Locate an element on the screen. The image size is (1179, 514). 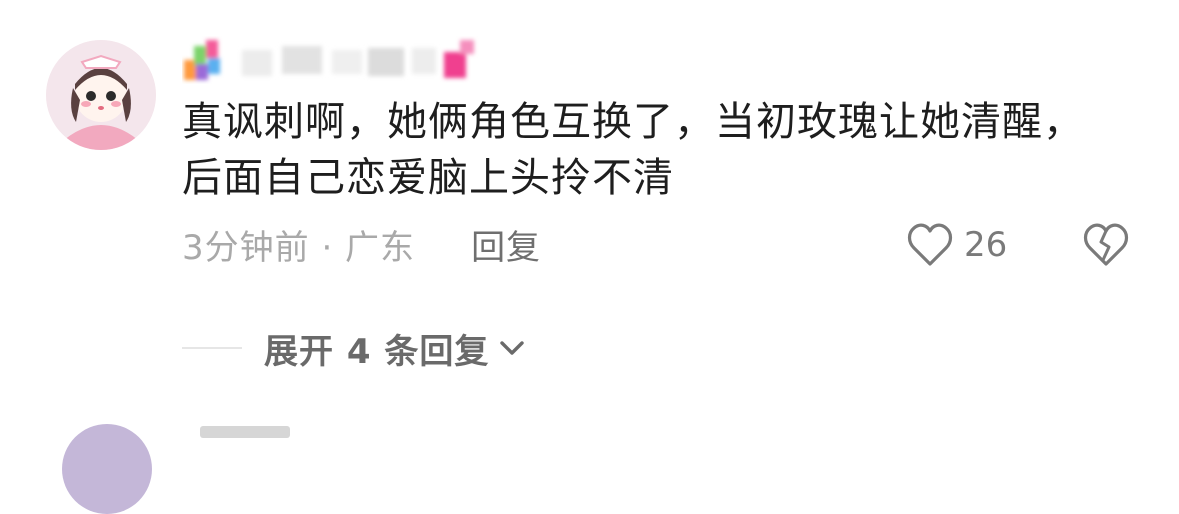
comment-time-location: 3分钟前 · 广东 is located at coordinates (299, 247).